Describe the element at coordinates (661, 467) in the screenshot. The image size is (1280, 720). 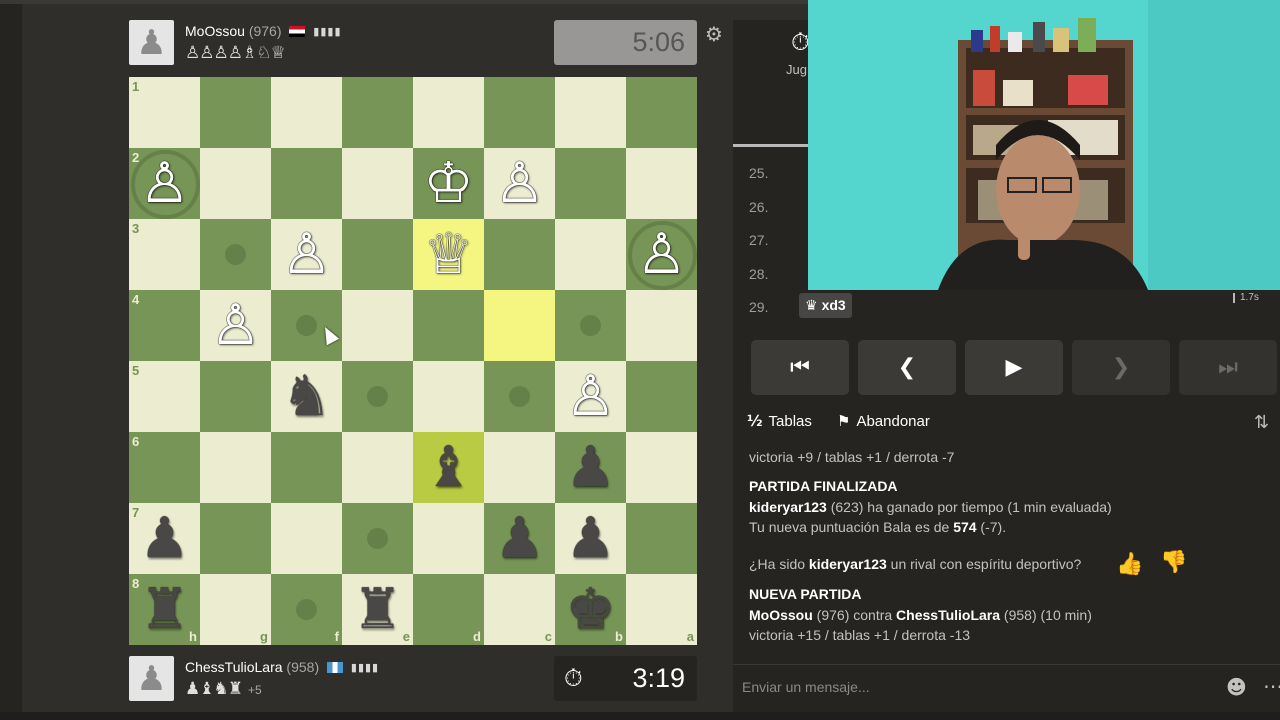
I see `square-a6` at that location.